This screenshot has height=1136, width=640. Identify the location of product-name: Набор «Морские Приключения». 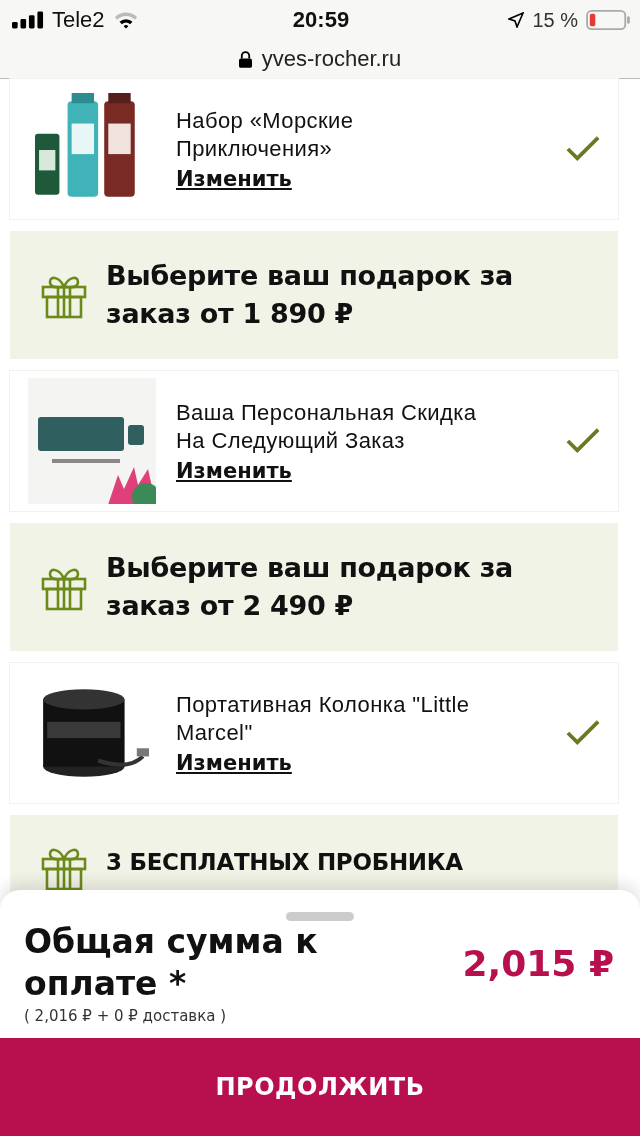
(265, 135).